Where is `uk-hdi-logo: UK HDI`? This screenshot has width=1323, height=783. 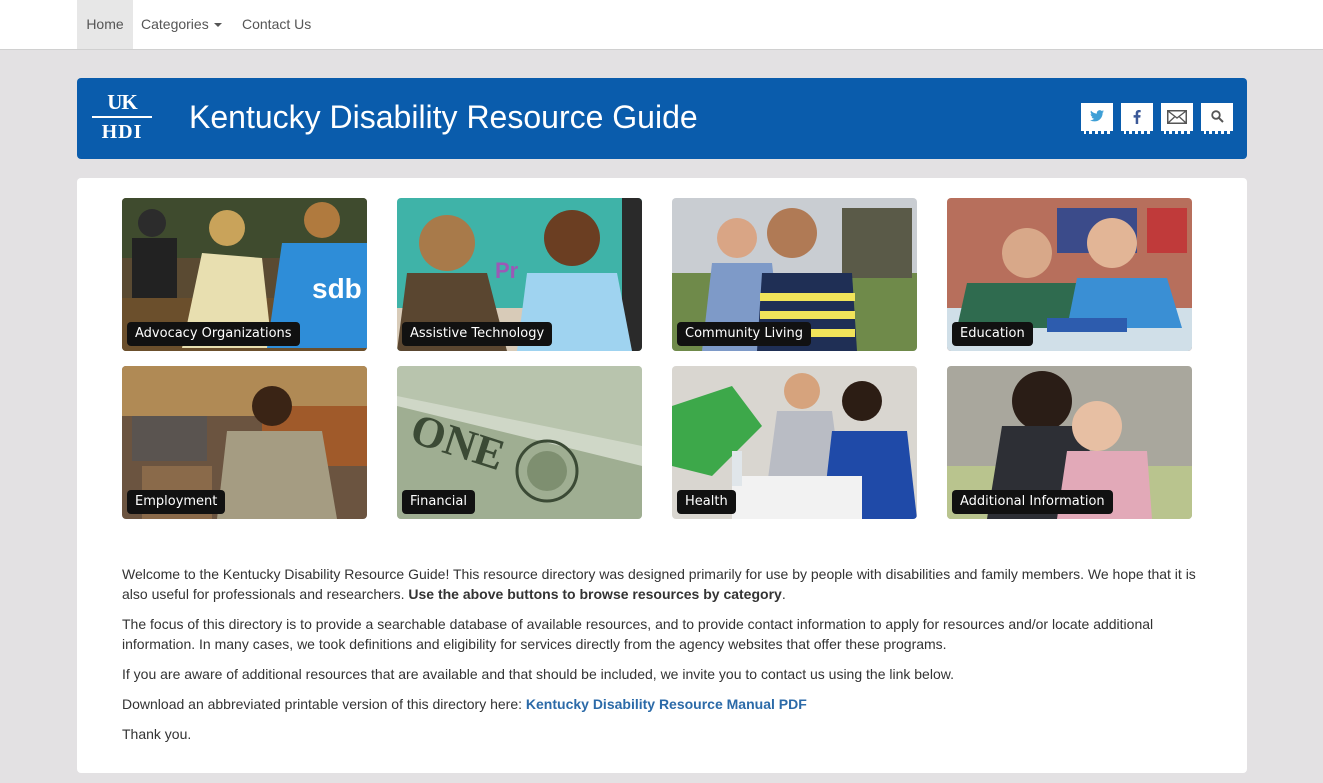
uk-hdi-logo: UK HDI is located at coordinates (122, 118).